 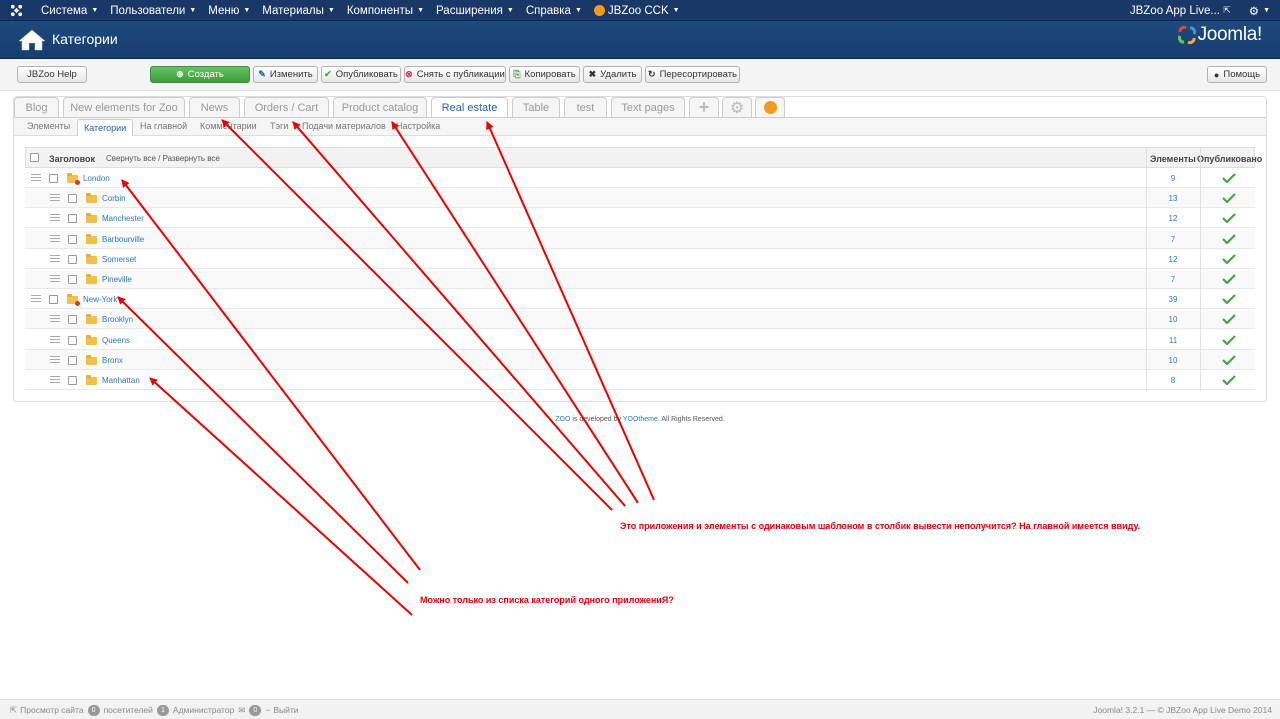 What do you see at coordinates (286, 107) in the screenshot?
I see `tab-orders-cart: Orders / Cart` at bounding box center [286, 107].